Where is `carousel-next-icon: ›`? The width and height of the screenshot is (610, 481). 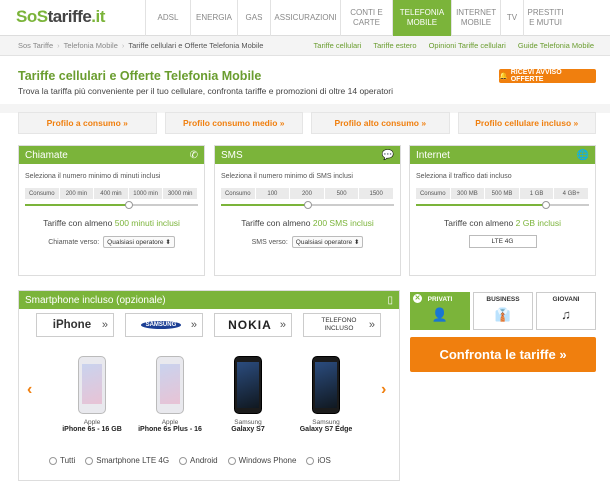 carousel-next-icon: › is located at coordinates (383, 390).